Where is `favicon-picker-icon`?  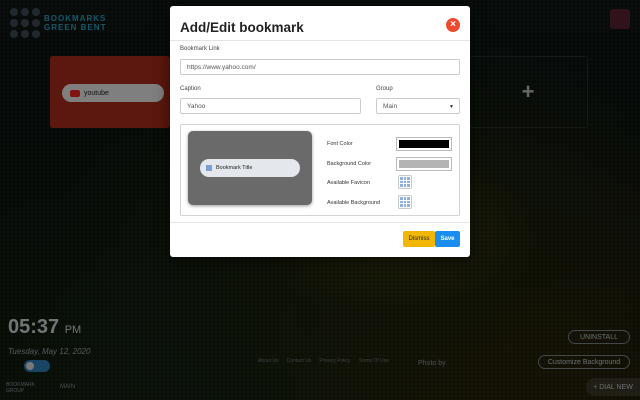
favicon-picker-icon is located at coordinates (405, 182).